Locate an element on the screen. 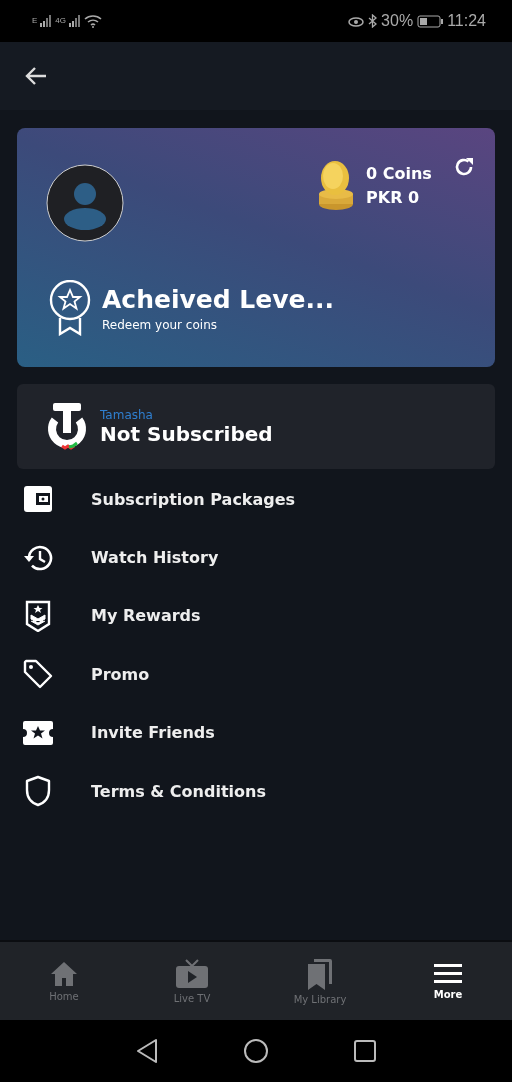 The height and width of the screenshot is (1082, 512). menu-item: Terms & Conditions is located at coordinates (256, 791).